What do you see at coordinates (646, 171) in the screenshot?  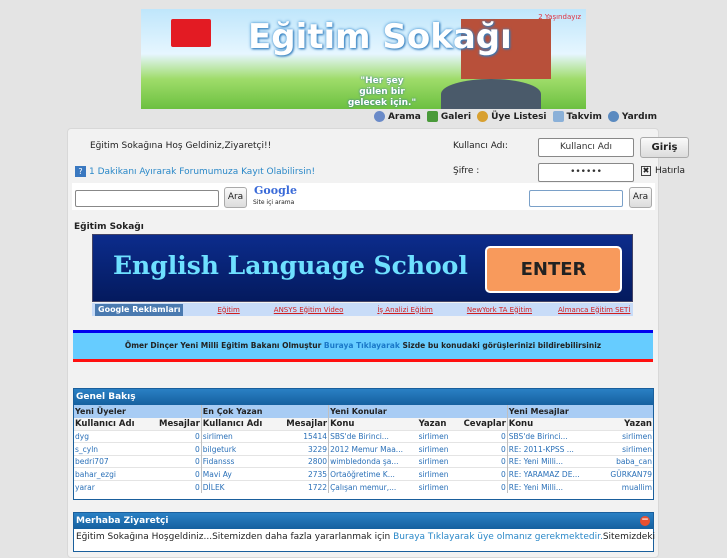 I see `remember-checkbox: ✖` at bounding box center [646, 171].